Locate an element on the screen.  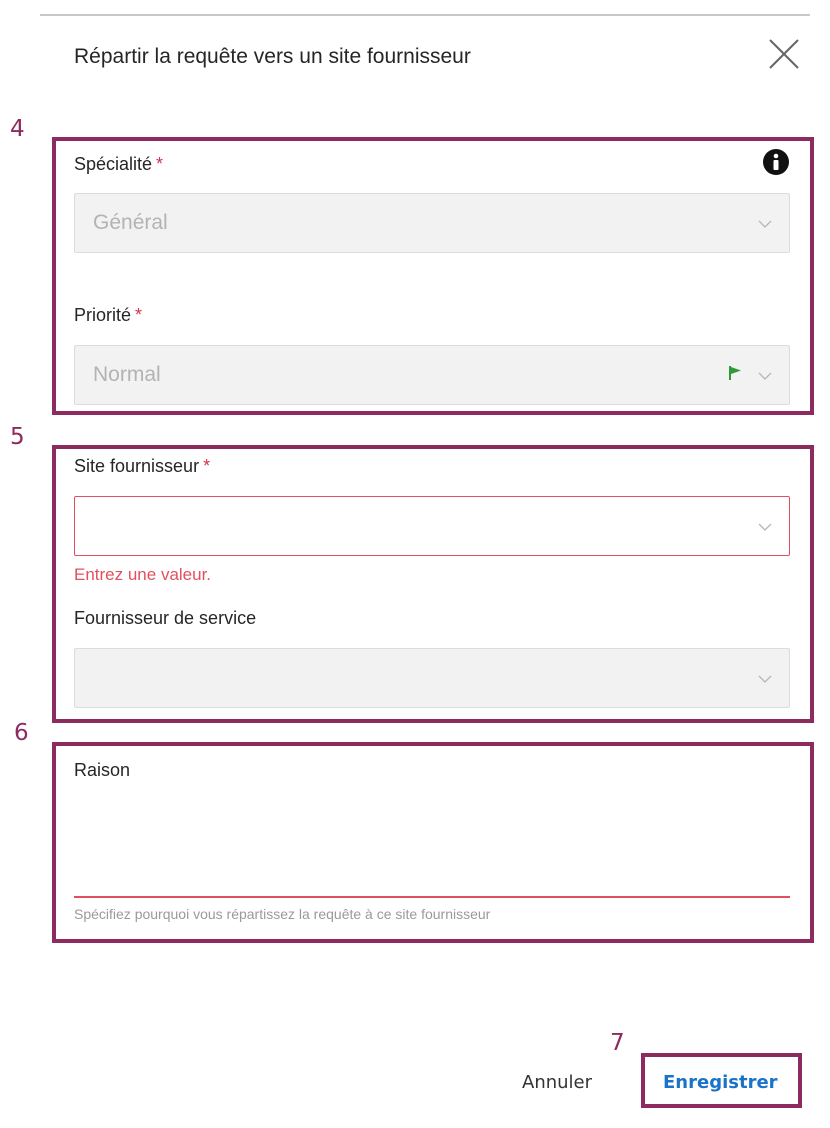
specialty-select: Général is located at coordinates (432, 223).